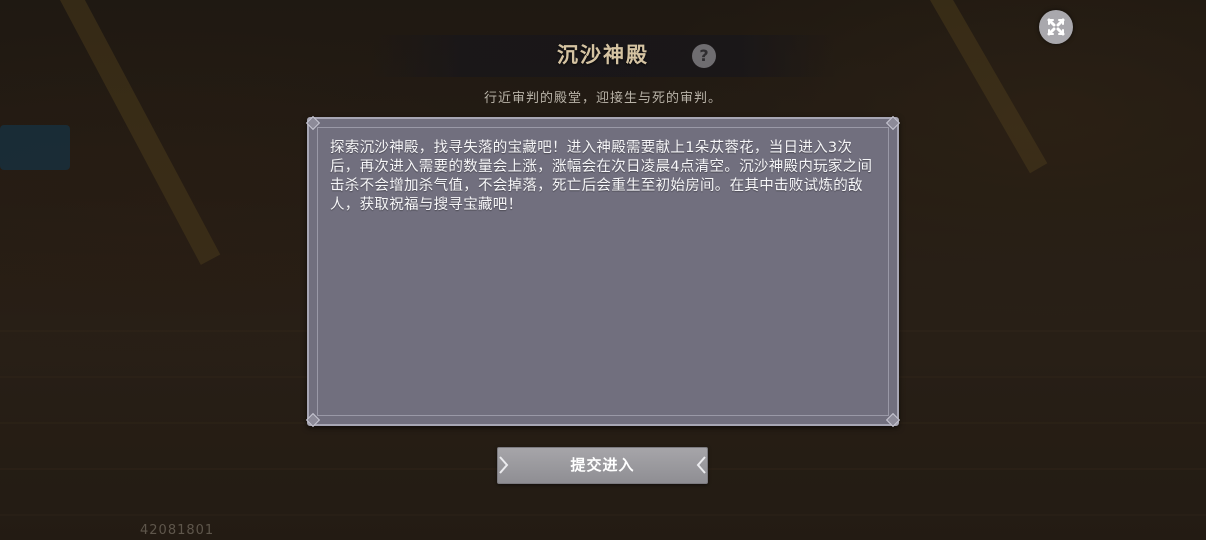 This screenshot has width=1206, height=540. I want to click on close-button, so click(1056, 27).